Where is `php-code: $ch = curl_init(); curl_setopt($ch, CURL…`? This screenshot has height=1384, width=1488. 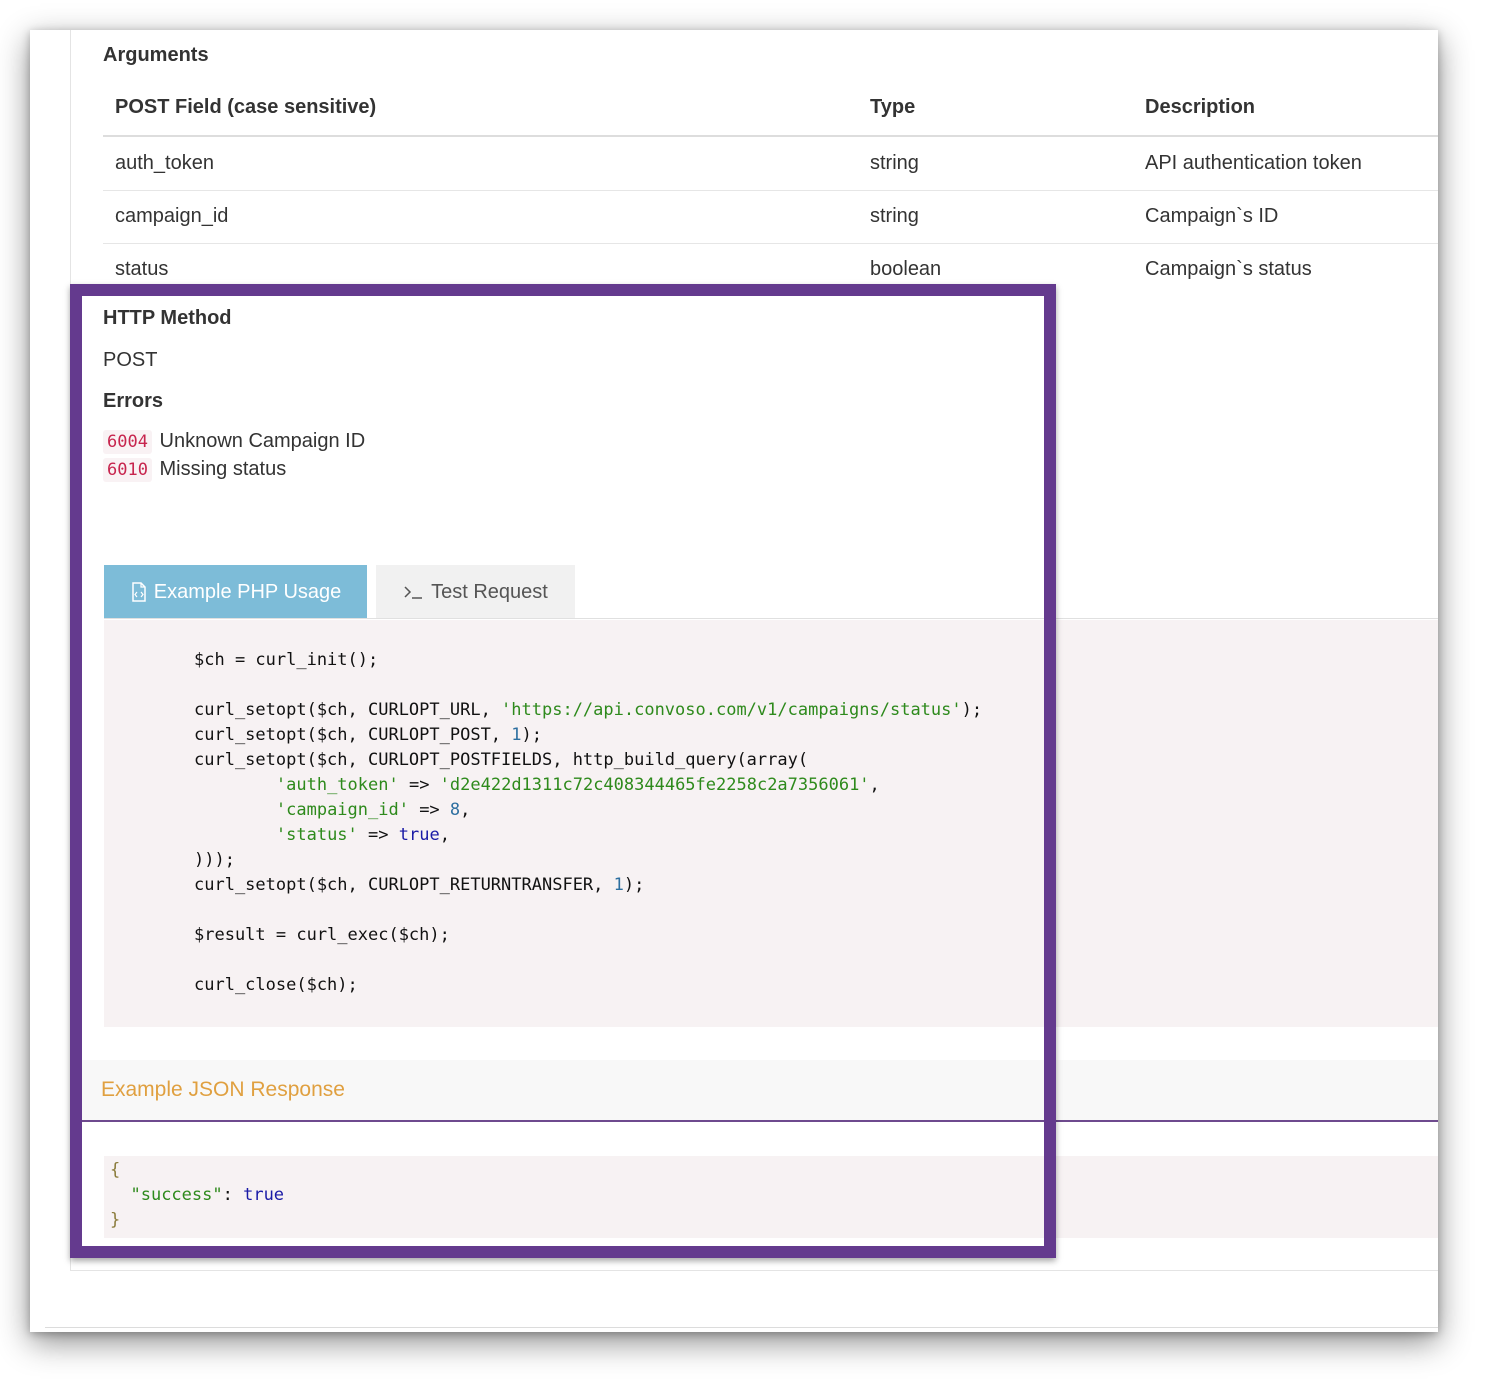
php-code: $ch = curl_init(); curl_setopt($ch, CURL… is located at coordinates (588, 822).